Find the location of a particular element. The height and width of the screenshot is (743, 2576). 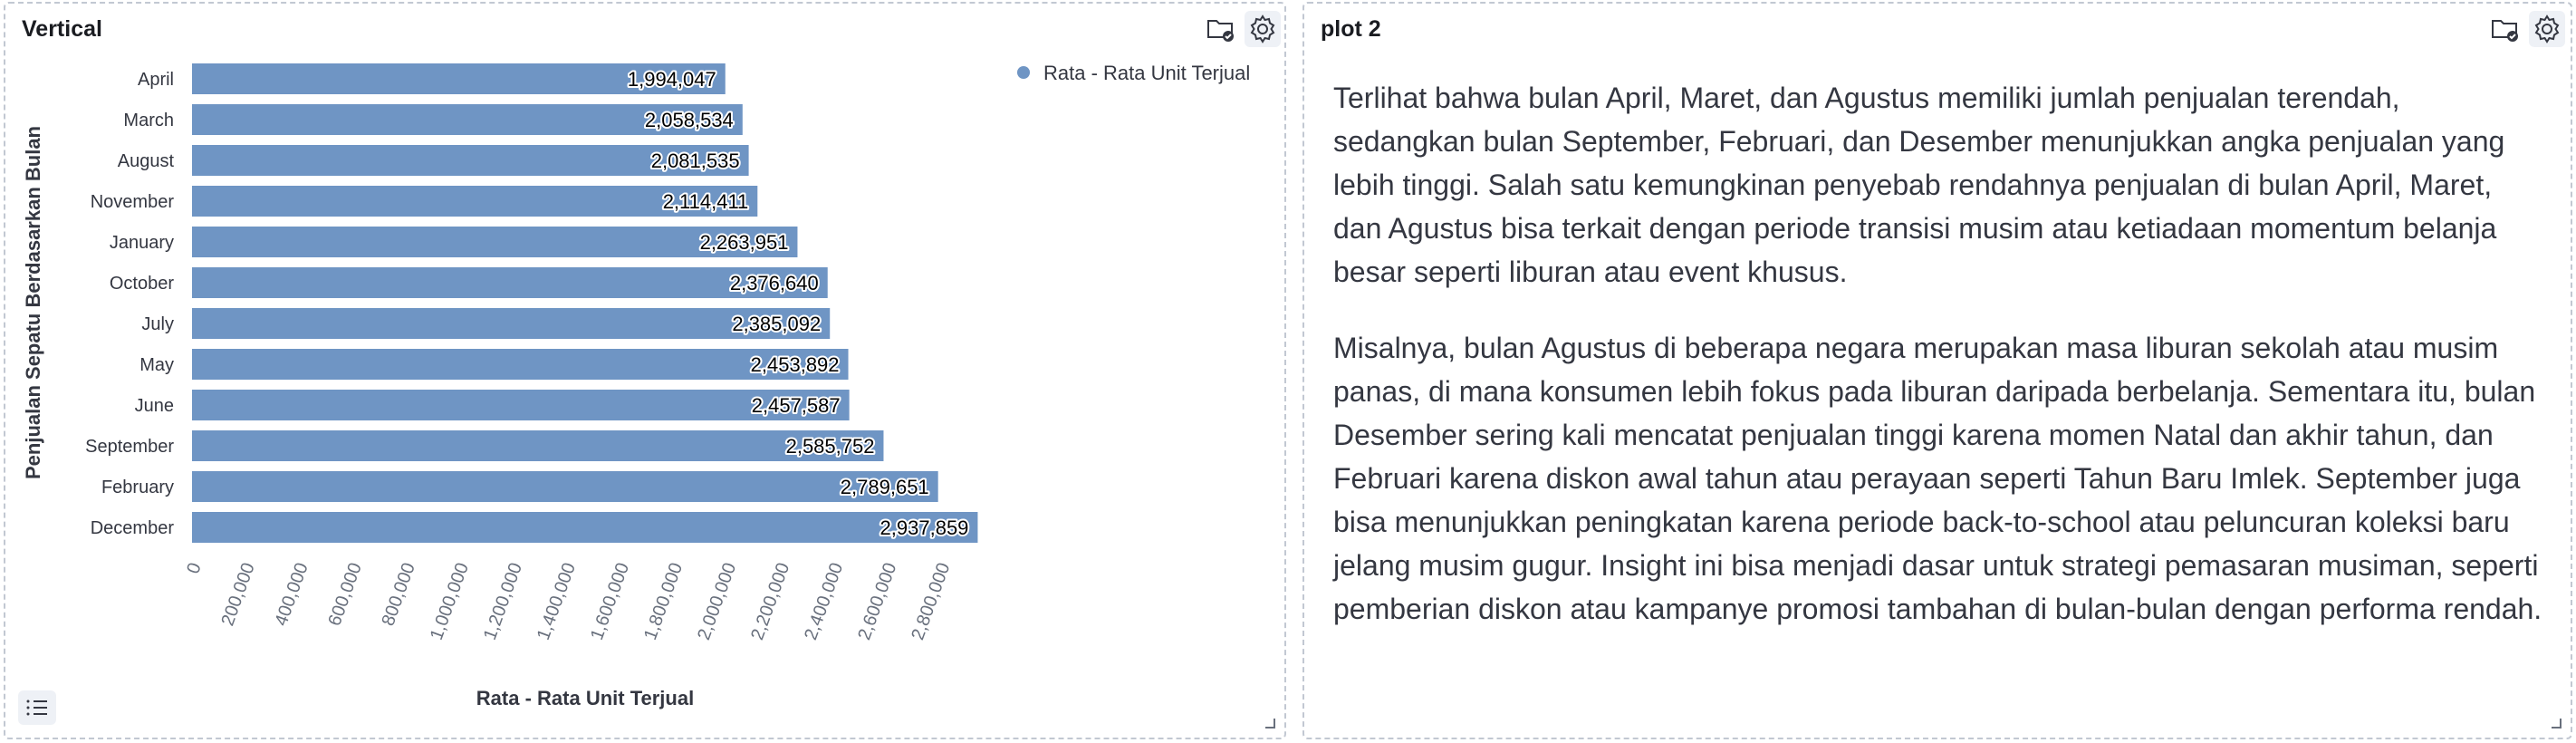

y-tick-label: March is located at coordinates (148, 121).